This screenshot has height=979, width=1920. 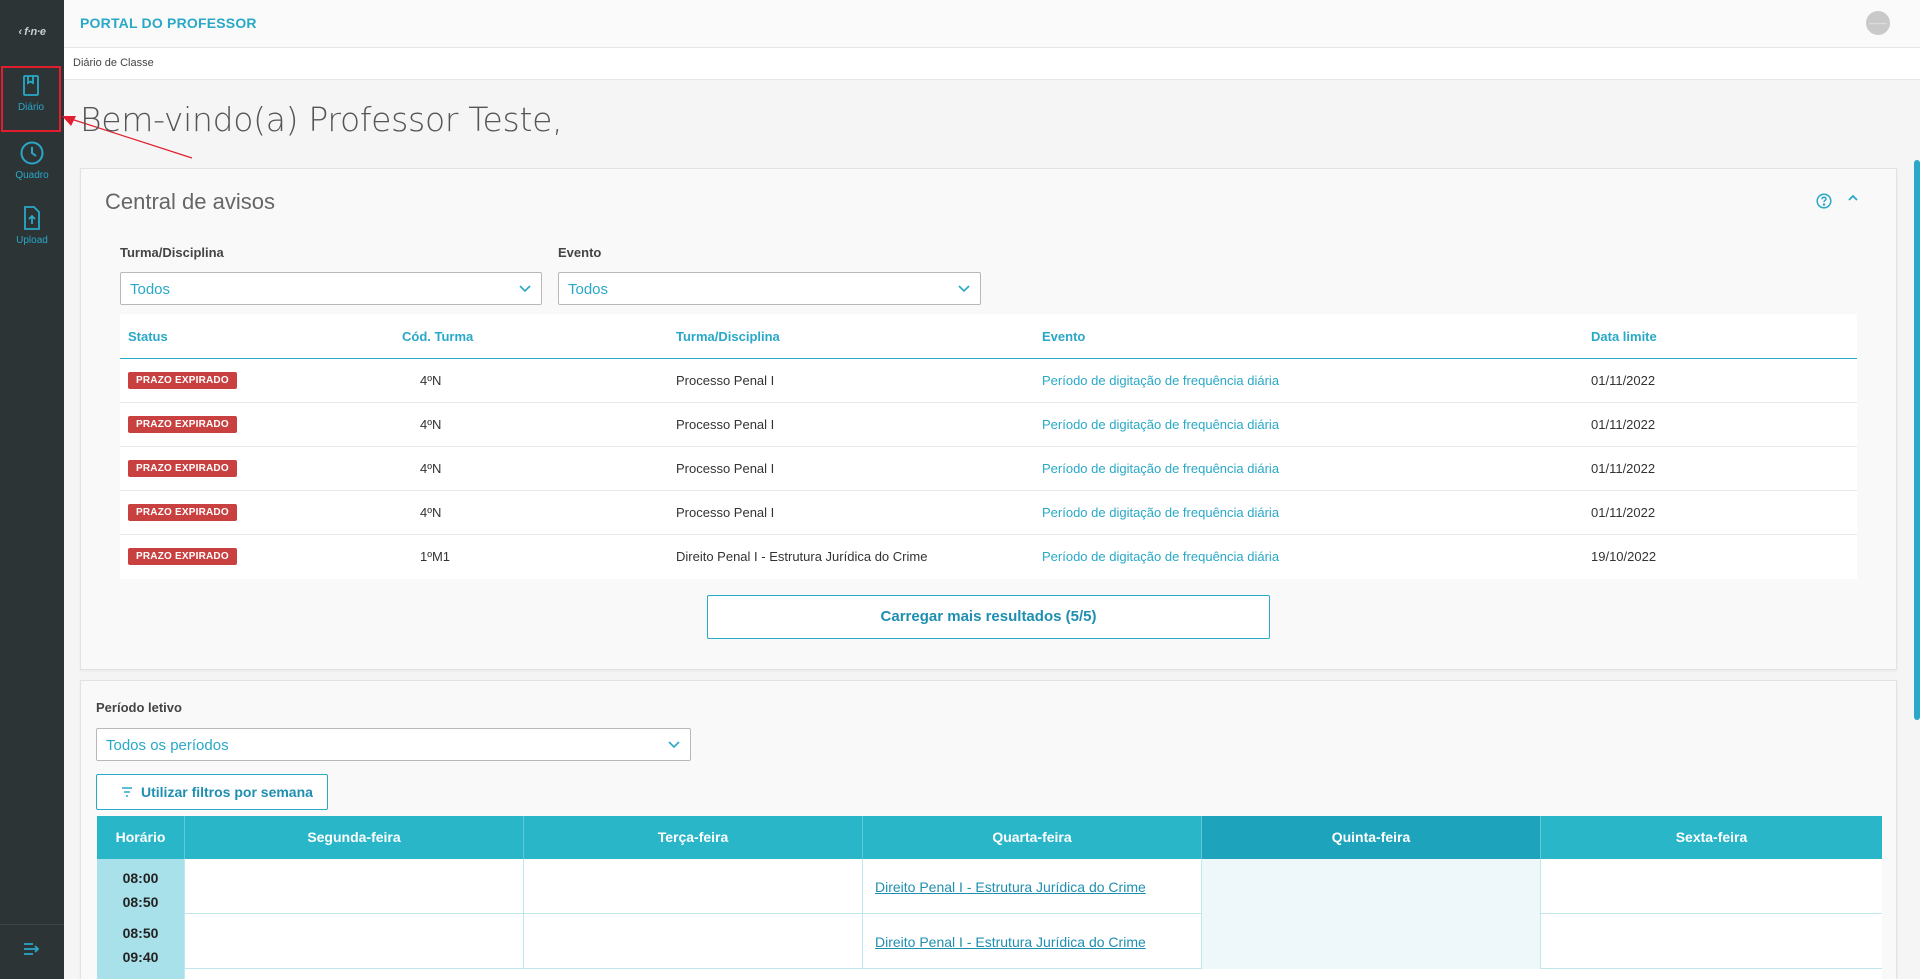 I want to click on notices-title: Central de avisos, so click(x=190, y=201).